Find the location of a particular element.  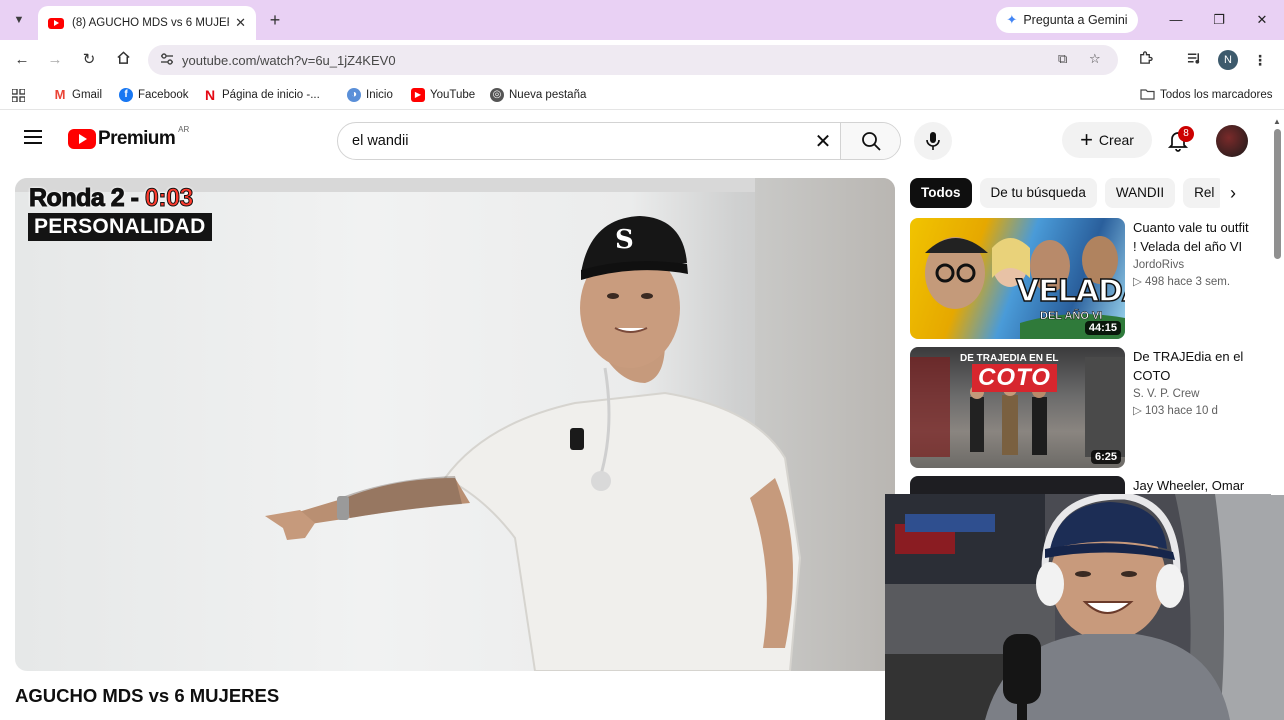

webcam-frame is located at coordinates (1084, 607).